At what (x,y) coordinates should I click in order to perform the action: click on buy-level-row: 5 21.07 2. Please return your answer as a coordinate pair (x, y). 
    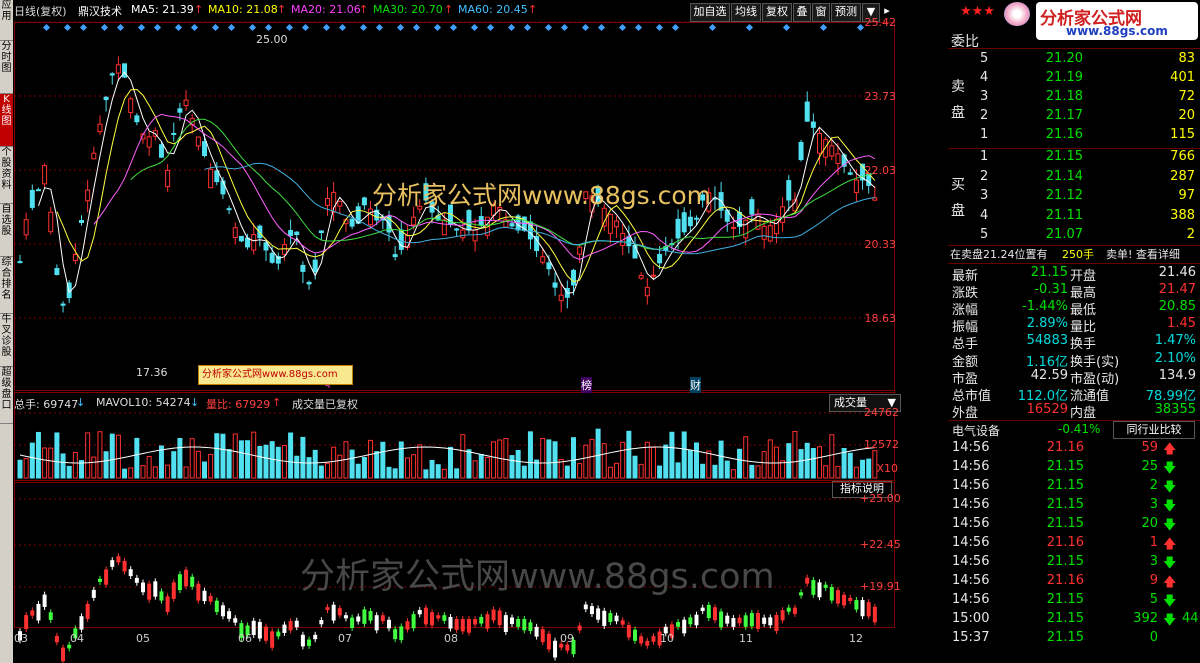
    Looking at the image, I should click on (1074, 236).